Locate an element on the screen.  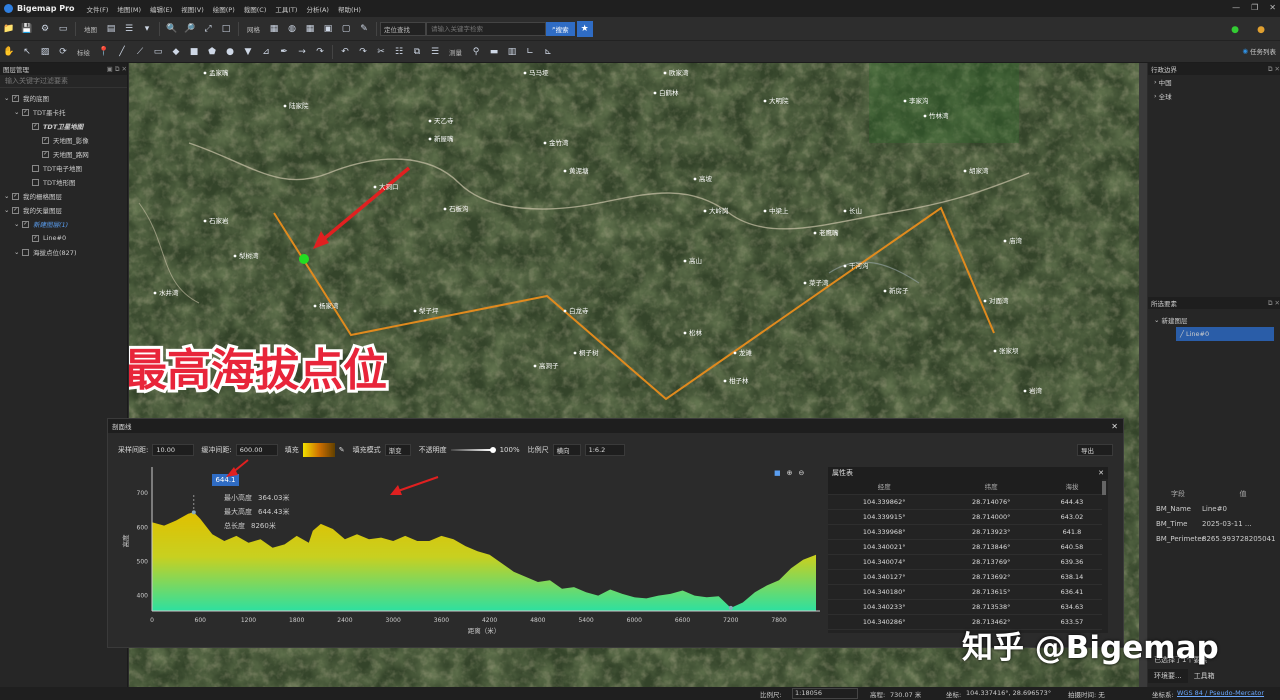
layer-tree-item: TDT电子地图 is located at coordinates (63, 168).